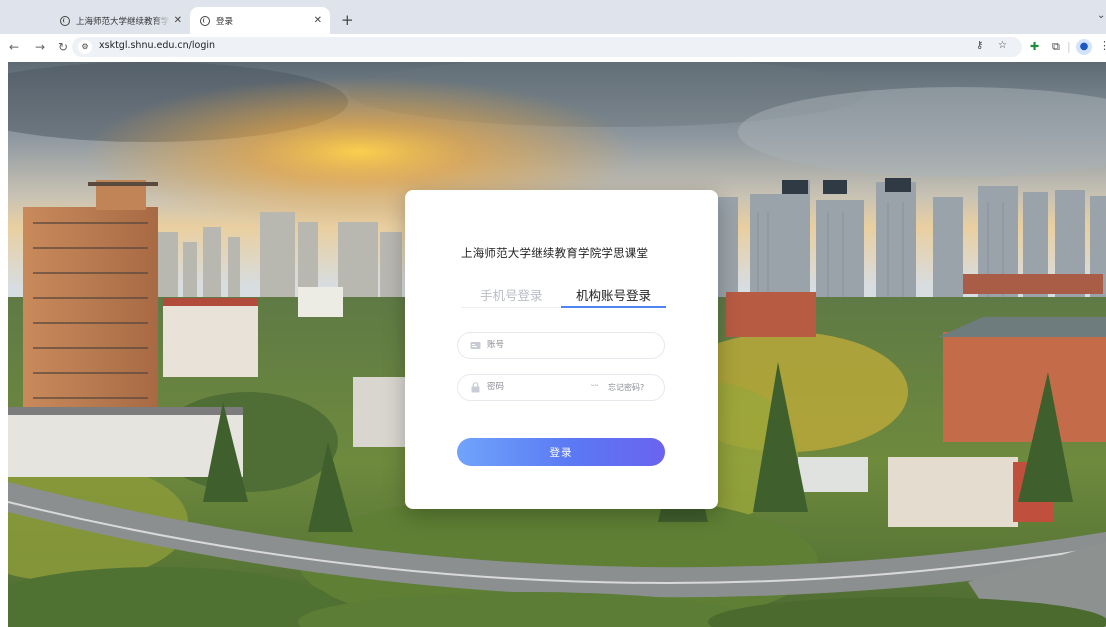  What do you see at coordinates (1034, 46) in the screenshot?
I see `extension-icon: ✚` at bounding box center [1034, 46].